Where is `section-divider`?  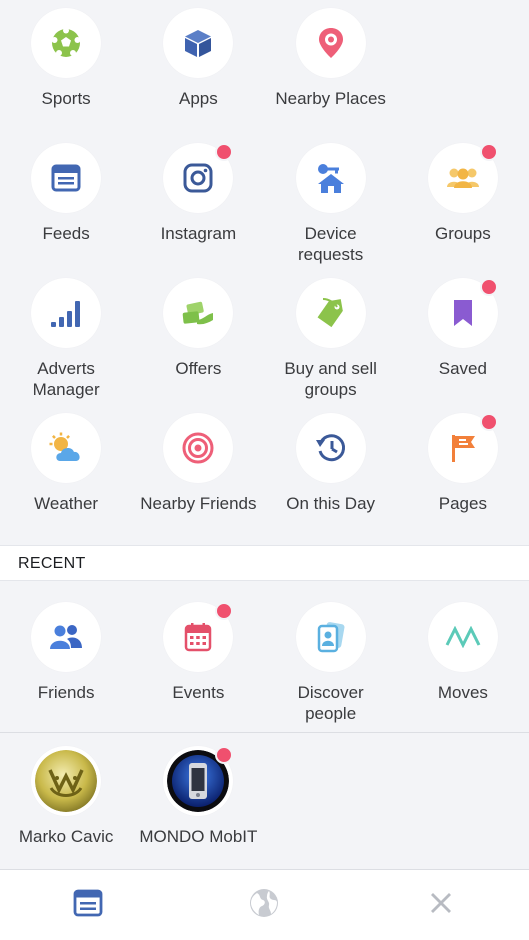
section-divider is located at coordinates (264, 732).